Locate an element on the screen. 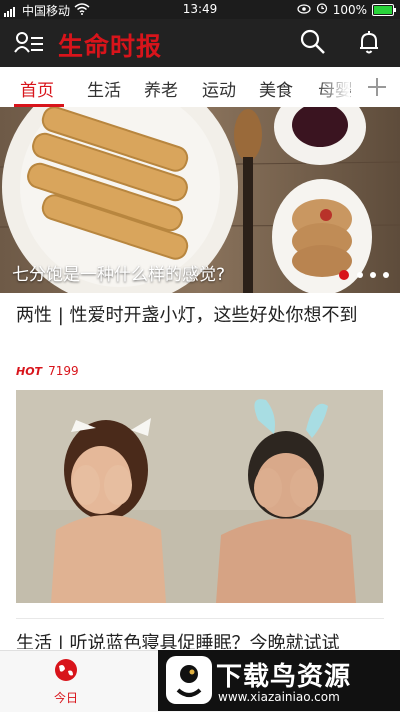  tab-elderly: 养老 is located at coordinates (161, 88).